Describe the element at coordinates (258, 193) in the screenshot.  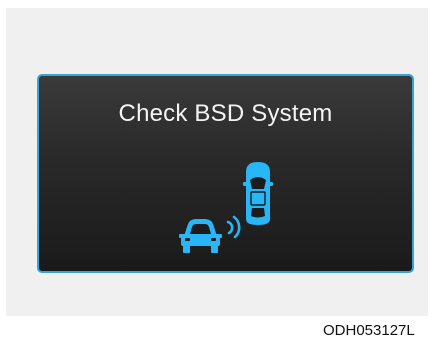
I see `vehicle-top-icon` at that location.